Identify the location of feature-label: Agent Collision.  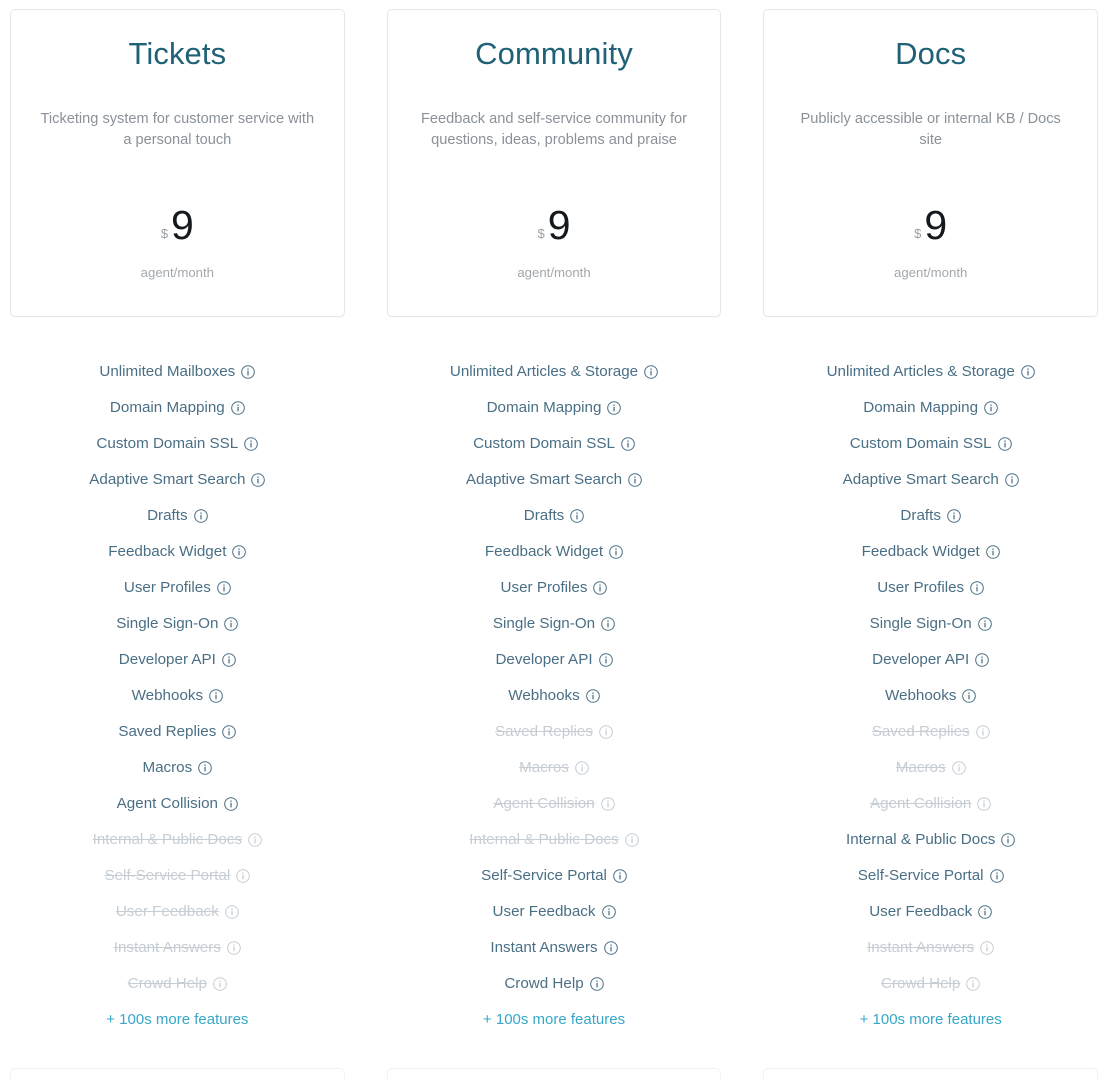
(544, 803).